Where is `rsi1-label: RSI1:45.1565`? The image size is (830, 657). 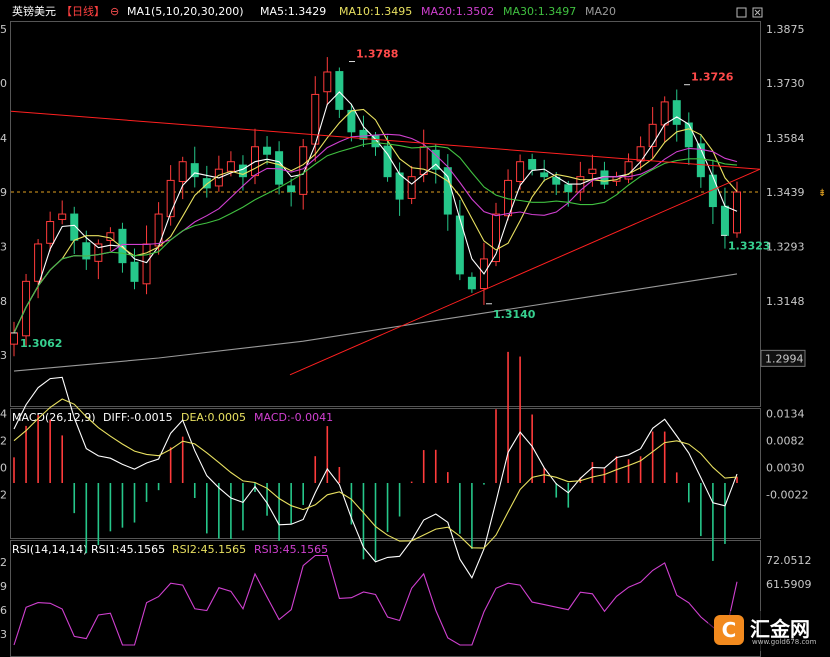
rsi1-label: RSI1:45.1565 is located at coordinates (128, 549).